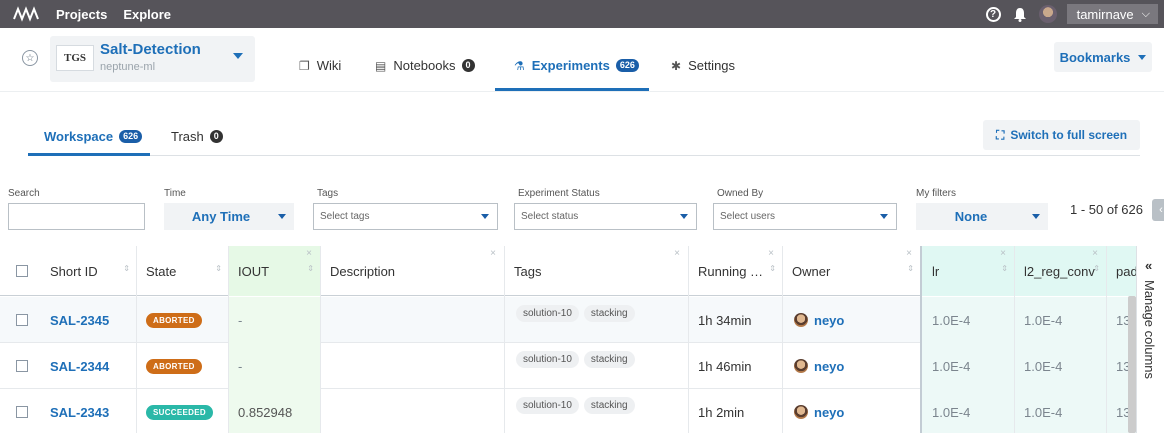  What do you see at coordinates (582, 14) in the screenshot?
I see `top-nav-bar: Projects Explore ? tamirnave ⌵` at bounding box center [582, 14].